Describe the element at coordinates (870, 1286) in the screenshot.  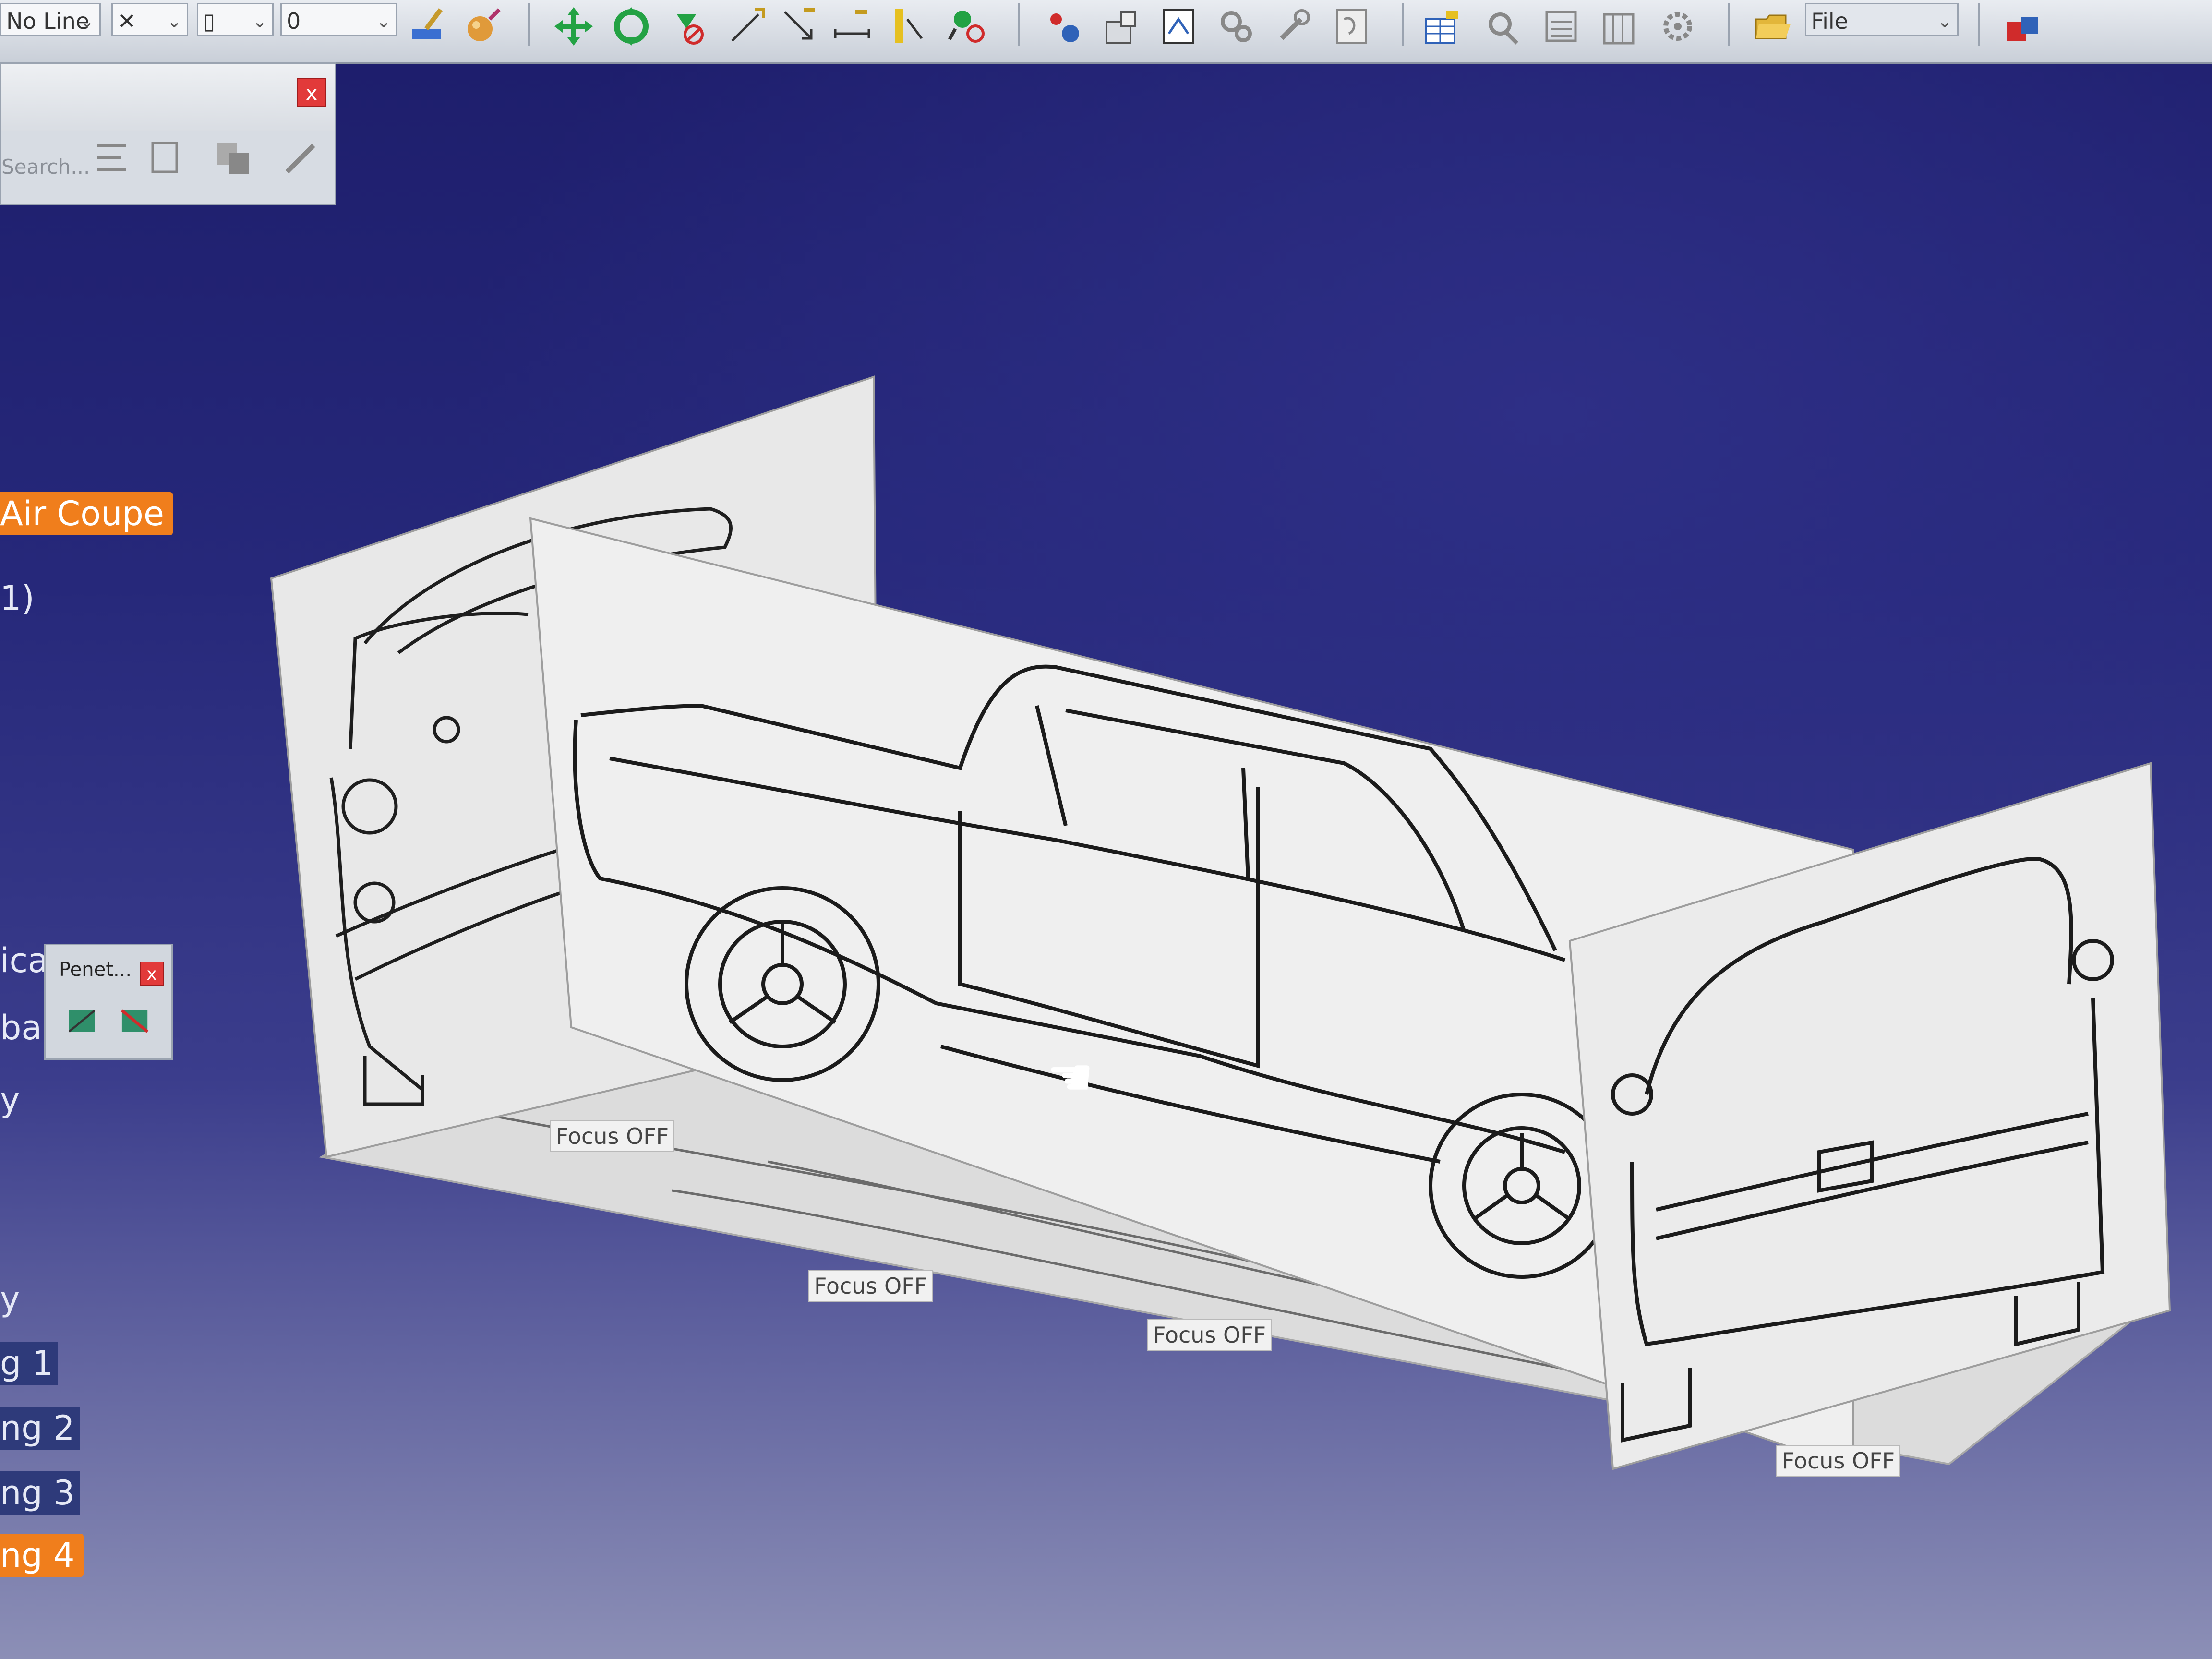
I see `focus-off-label-front: Focus OFF` at that location.